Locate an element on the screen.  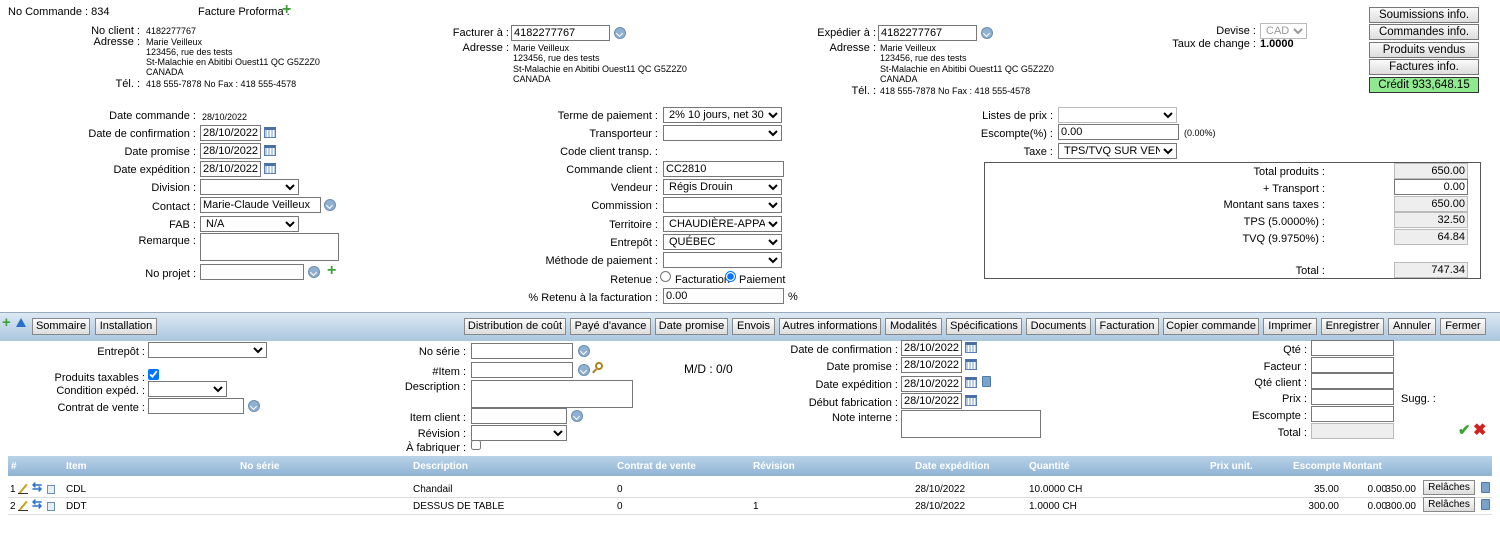
add-proforma-icon: + is located at coordinates (286, 10).